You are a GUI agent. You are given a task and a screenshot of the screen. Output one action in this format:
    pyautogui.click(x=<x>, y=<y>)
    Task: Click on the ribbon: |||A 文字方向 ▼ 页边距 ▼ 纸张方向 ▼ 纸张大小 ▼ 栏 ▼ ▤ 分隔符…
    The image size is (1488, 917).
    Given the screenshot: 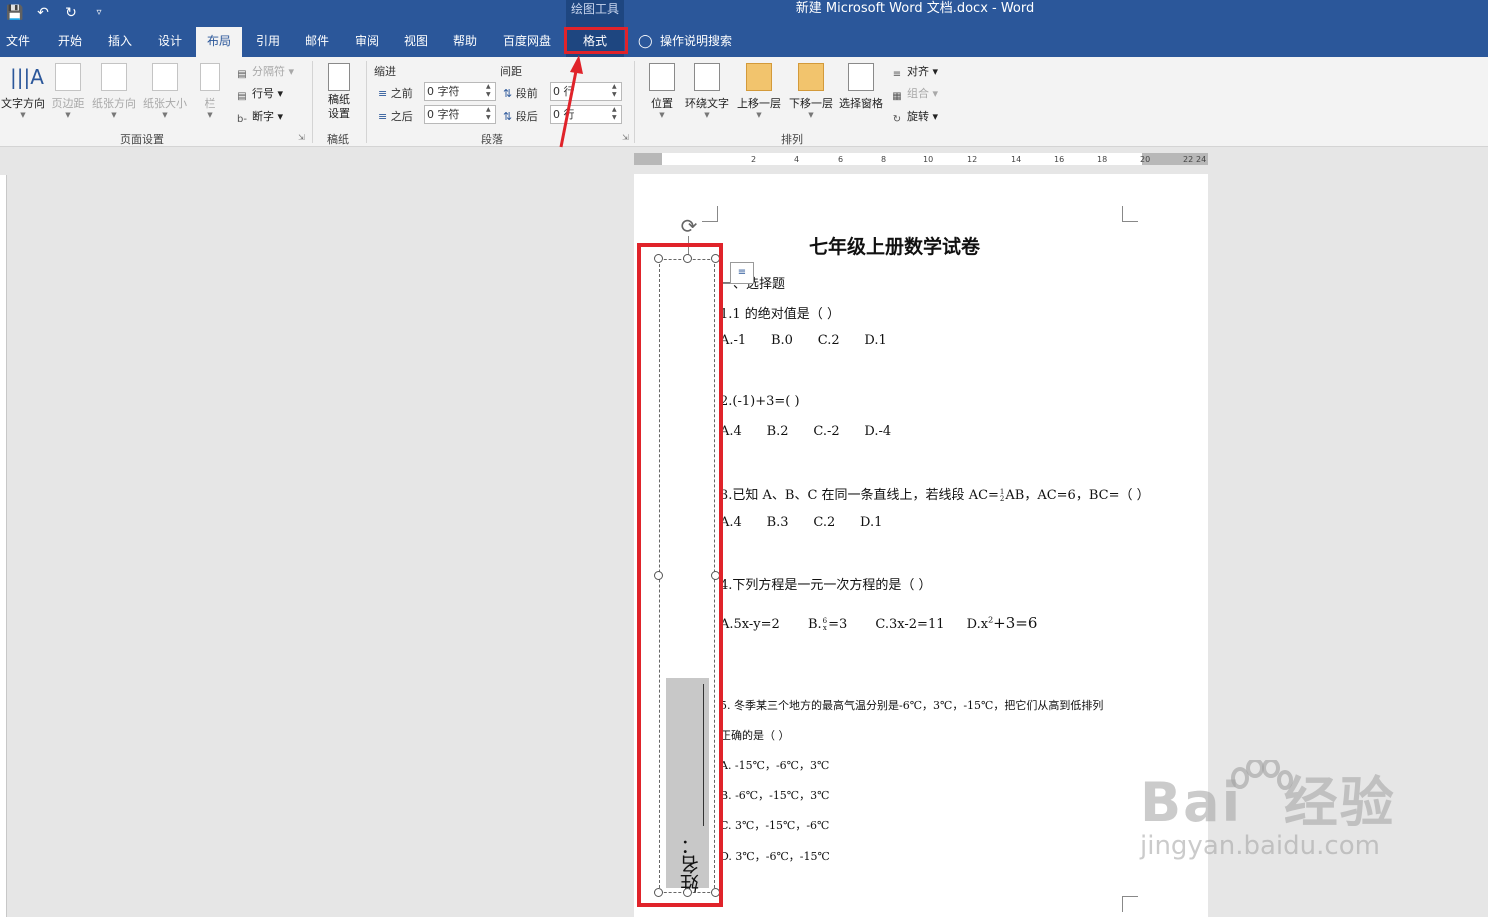 What is the action you would take?
    pyautogui.click(x=744, y=102)
    